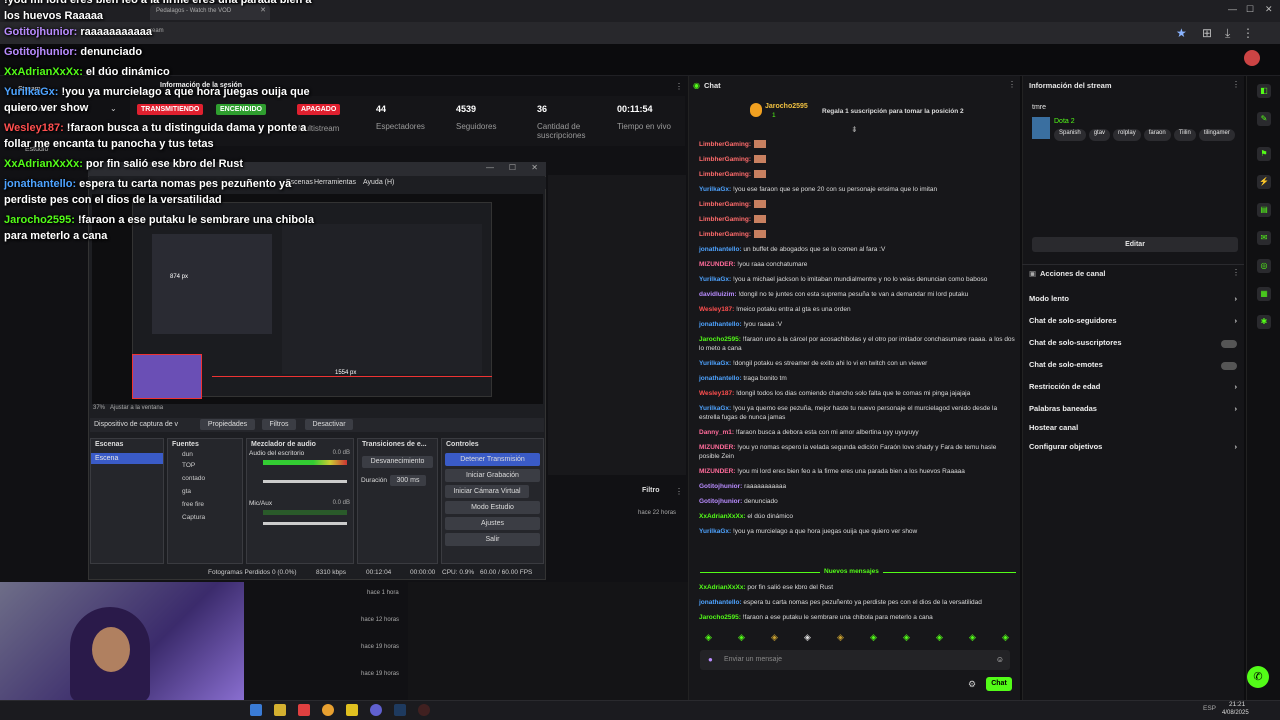 Image resolution: width=1280 pixels, height=720 pixels. Describe the element at coordinates (722, 587) in the screenshot. I see `chat-username: XxAdrianXxXx:` at that location.